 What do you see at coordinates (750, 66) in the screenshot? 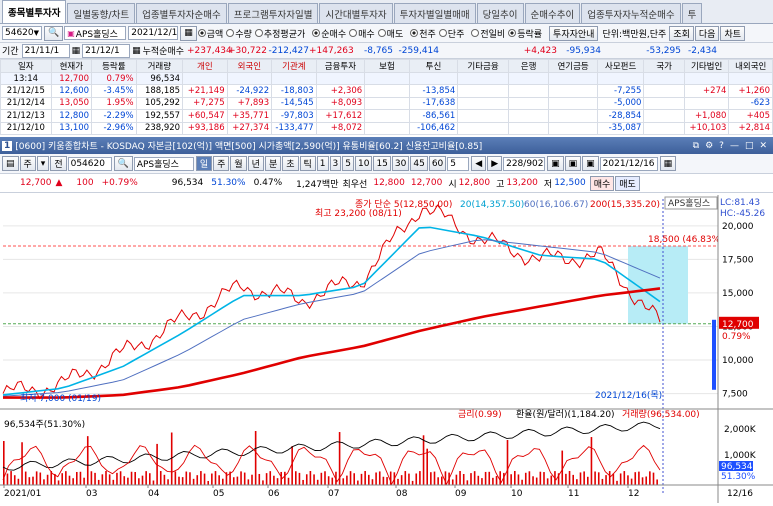
I see `column-header: 내외국인` at bounding box center [750, 66].